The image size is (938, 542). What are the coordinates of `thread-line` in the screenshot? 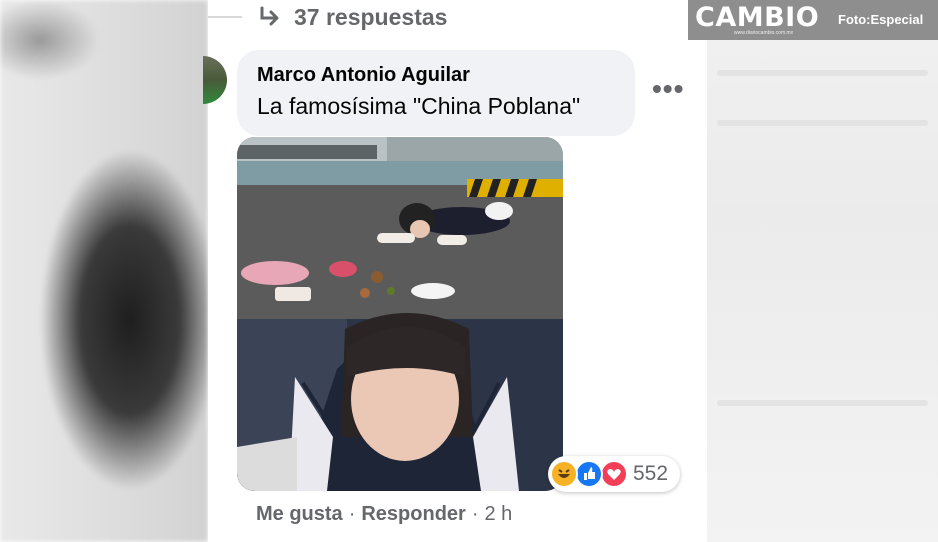 It's located at (225, 17).